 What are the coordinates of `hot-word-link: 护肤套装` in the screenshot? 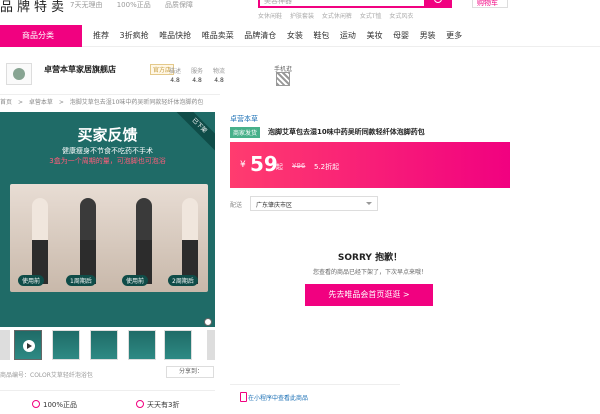 It's located at (302, 16).